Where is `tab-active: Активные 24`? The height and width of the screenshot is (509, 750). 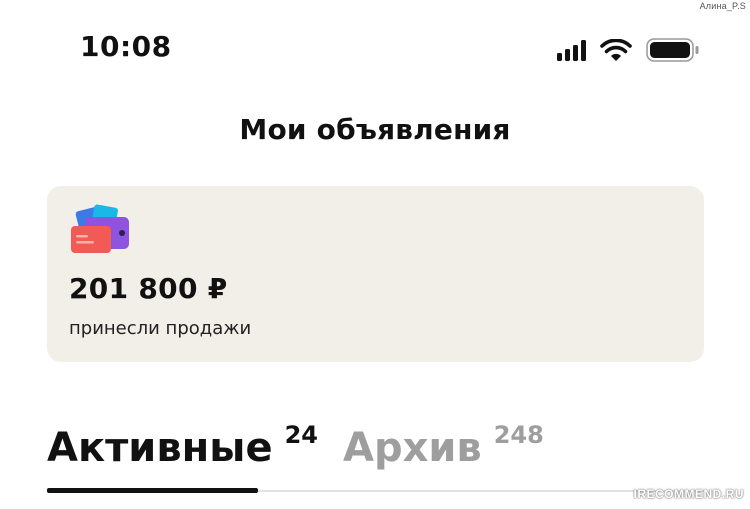
tab-active: Активные 24 is located at coordinates (182, 448).